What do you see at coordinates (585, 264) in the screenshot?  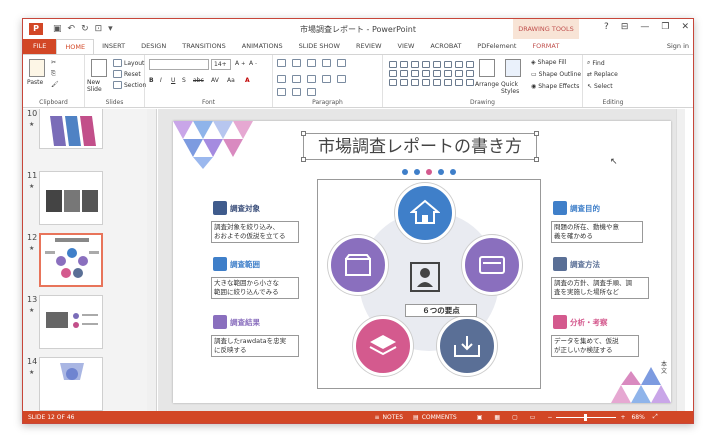 I see `right-item-2-label: 調査方法` at bounding box center [585, 264].